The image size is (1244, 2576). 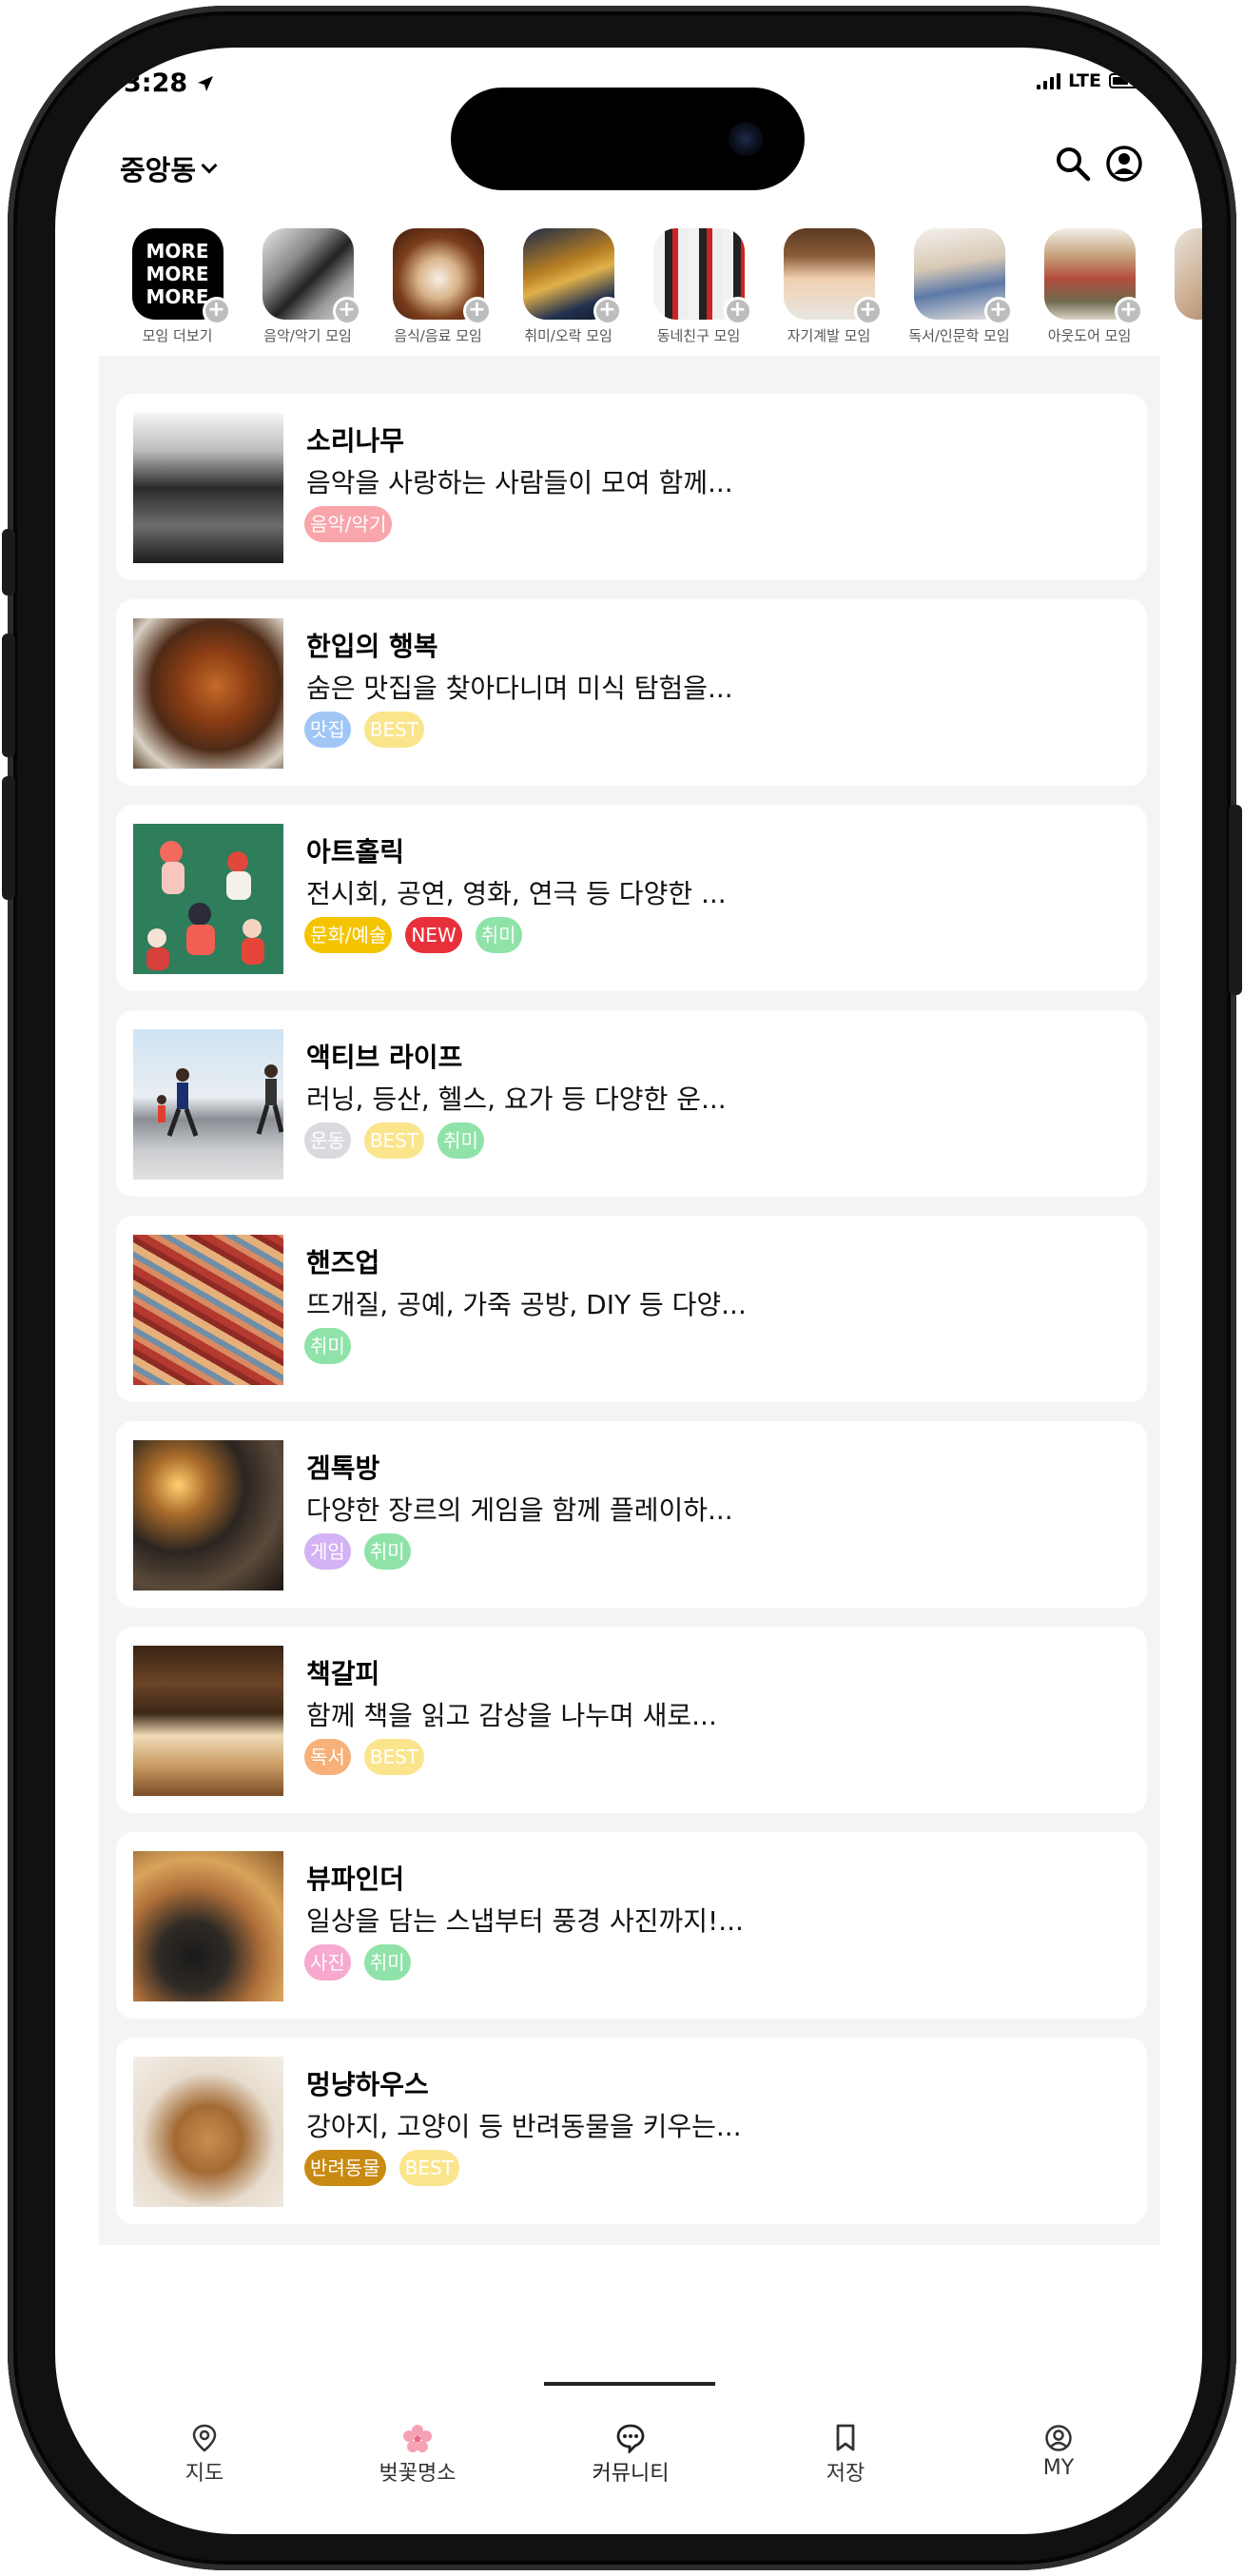 I want to click on category-label: 동네친구 모임, so click(x=698, y=335).